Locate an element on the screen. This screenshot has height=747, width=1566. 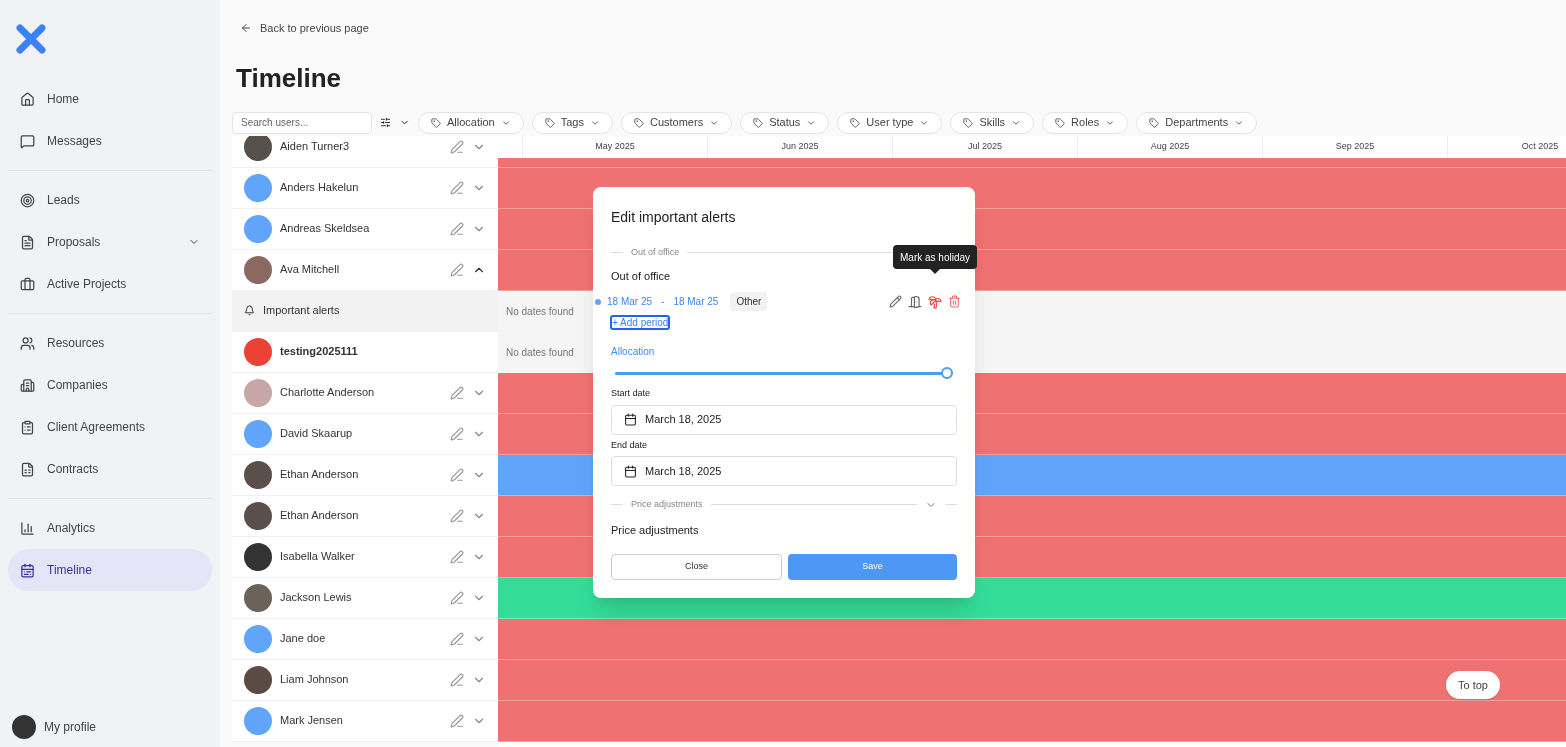
sidebar-item: Proposals is located at coordinates (110, 242).